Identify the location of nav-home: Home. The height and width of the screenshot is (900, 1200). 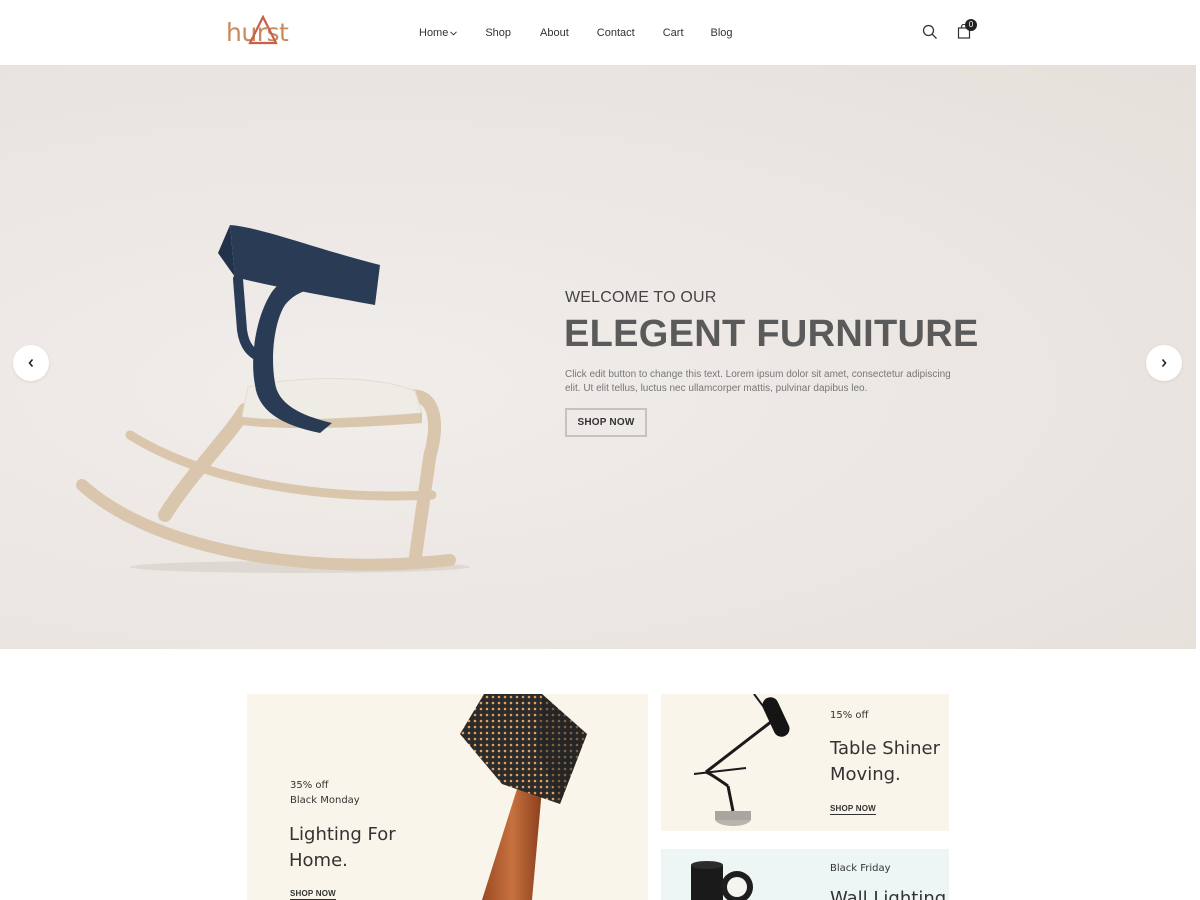
(438, 33).